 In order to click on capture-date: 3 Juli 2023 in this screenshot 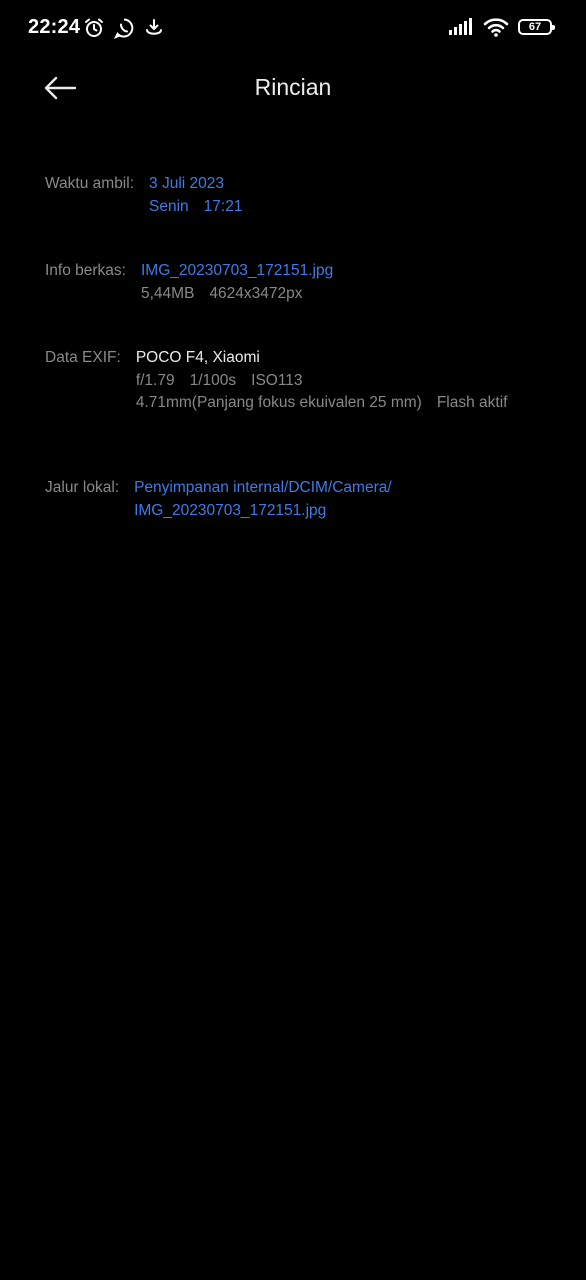, I will do `click(195, 184)`.